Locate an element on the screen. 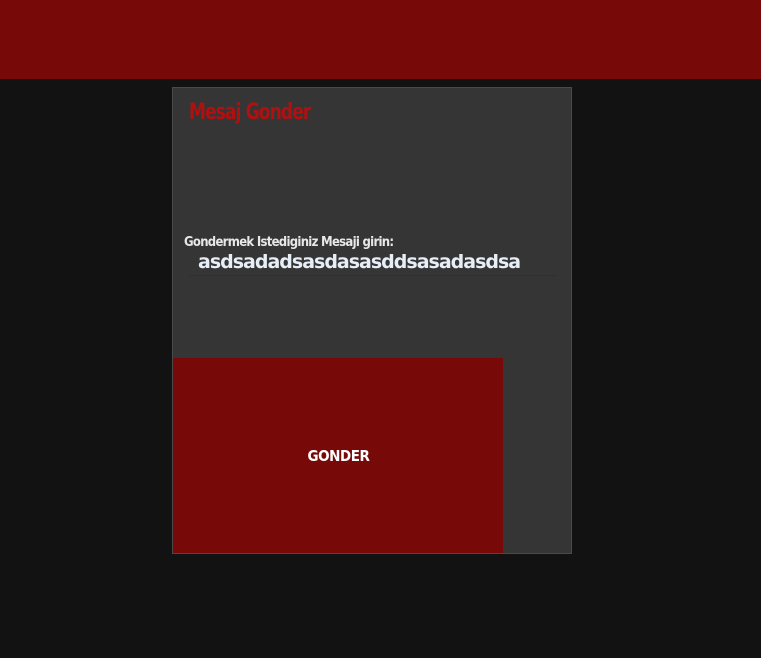 The width and height of the screenshot is (761, 658). form-title: Mesaj Gonder is located at coordinates (250, 112).